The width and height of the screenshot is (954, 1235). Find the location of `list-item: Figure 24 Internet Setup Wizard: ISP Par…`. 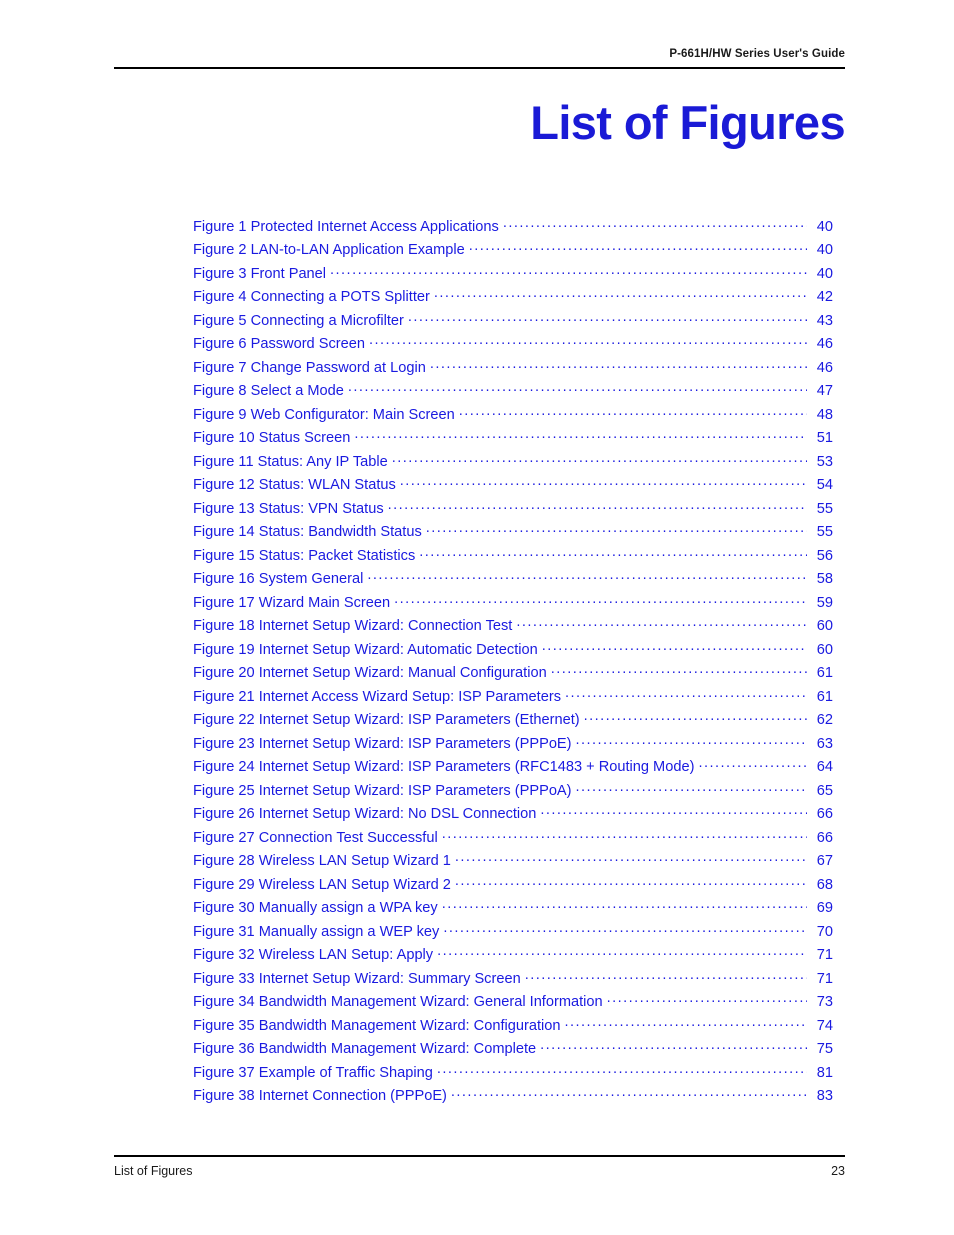

list-item: Figure 24 Internet Setup Wizard: ISP Par… is located at coordinates (513, 769).